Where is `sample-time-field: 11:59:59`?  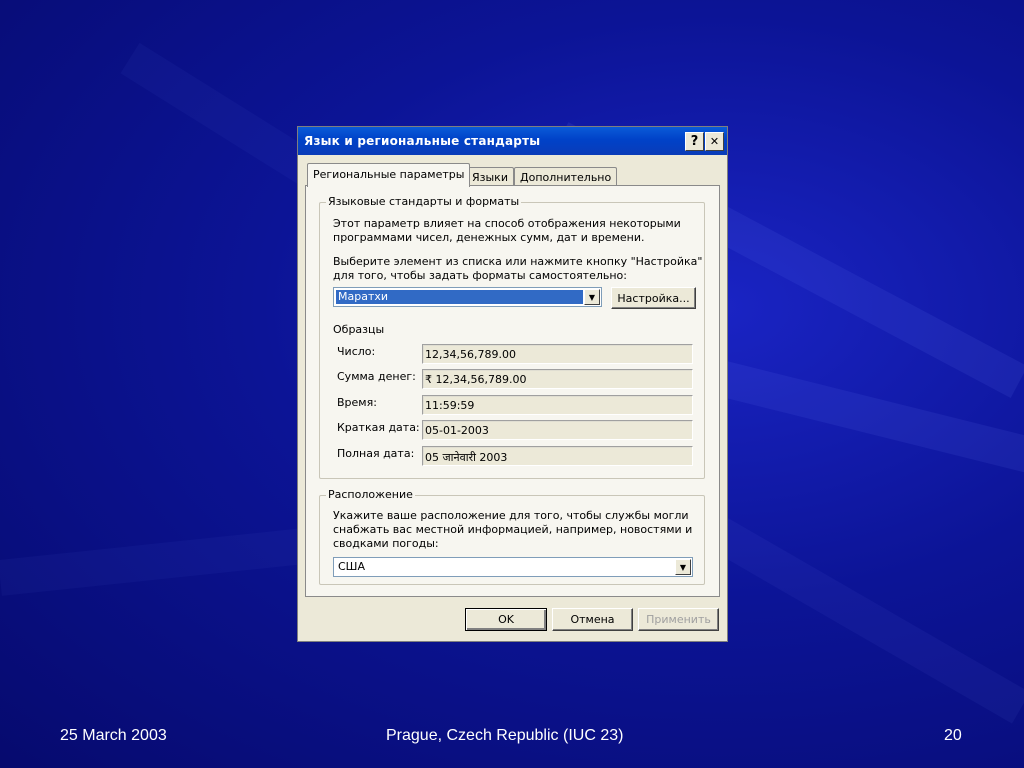 sample-time-field: 11:59:59 is located at coordinates (557, 405).